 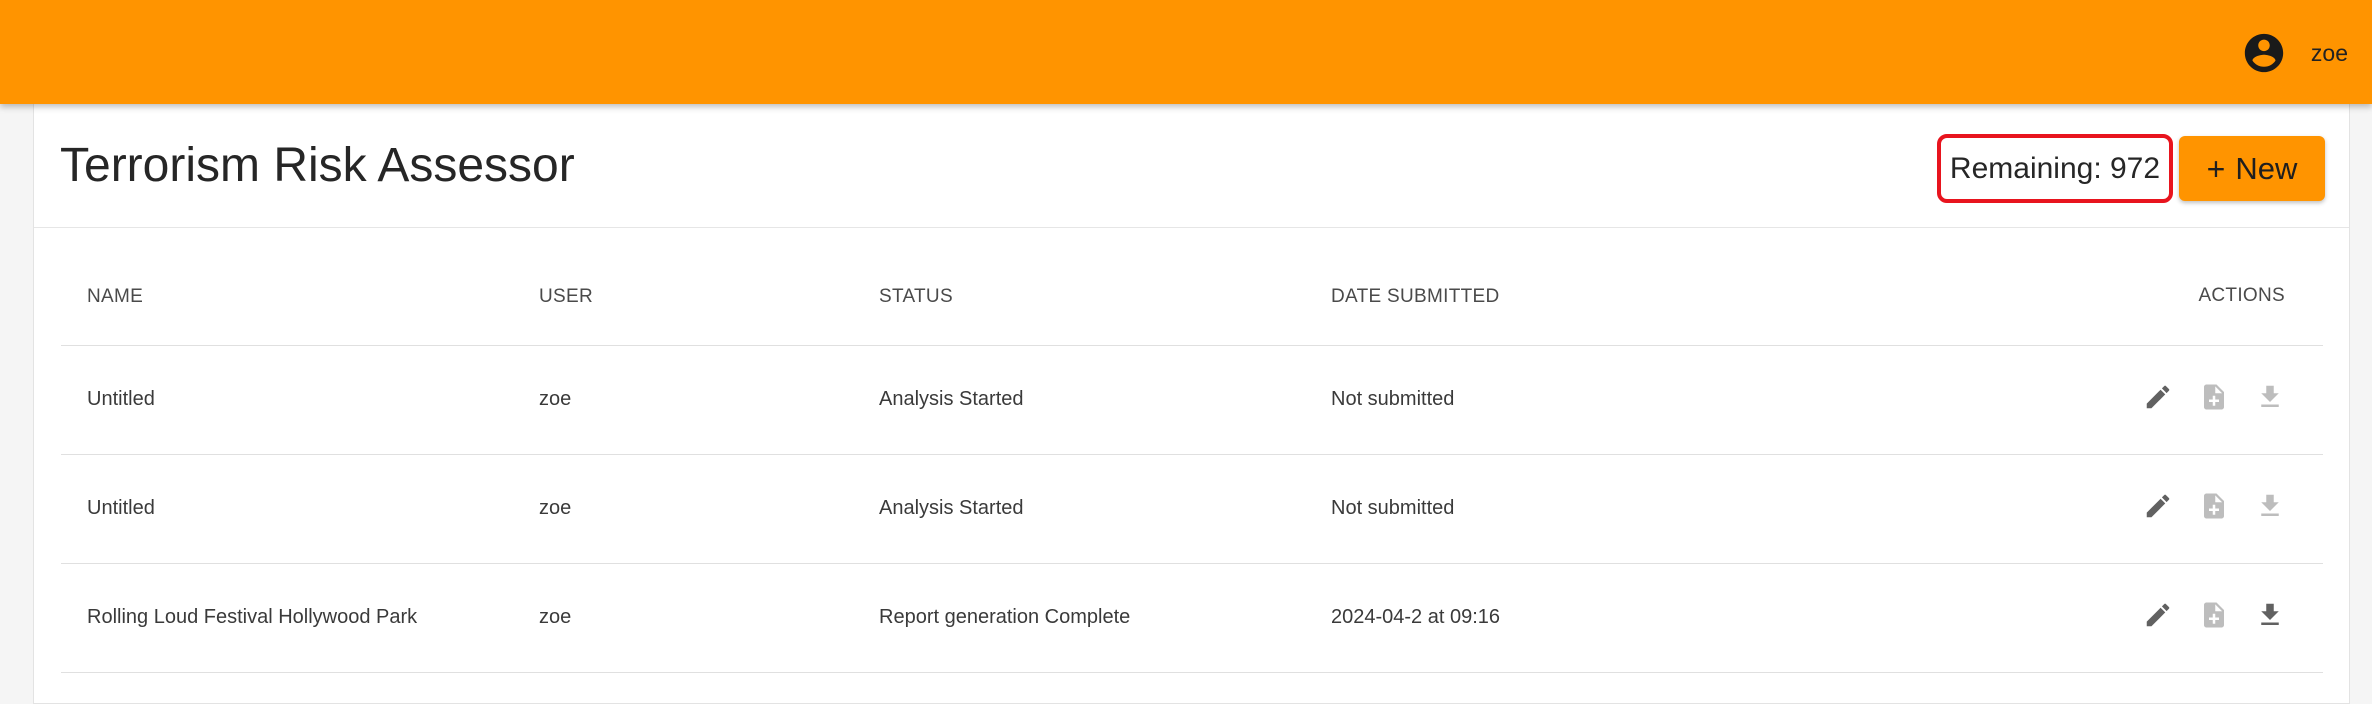 What do you see at coordinates (2055, 168) in the screenshot?
I see `remaining-count: Remaining: 972` at bounding box center [2055, 168].